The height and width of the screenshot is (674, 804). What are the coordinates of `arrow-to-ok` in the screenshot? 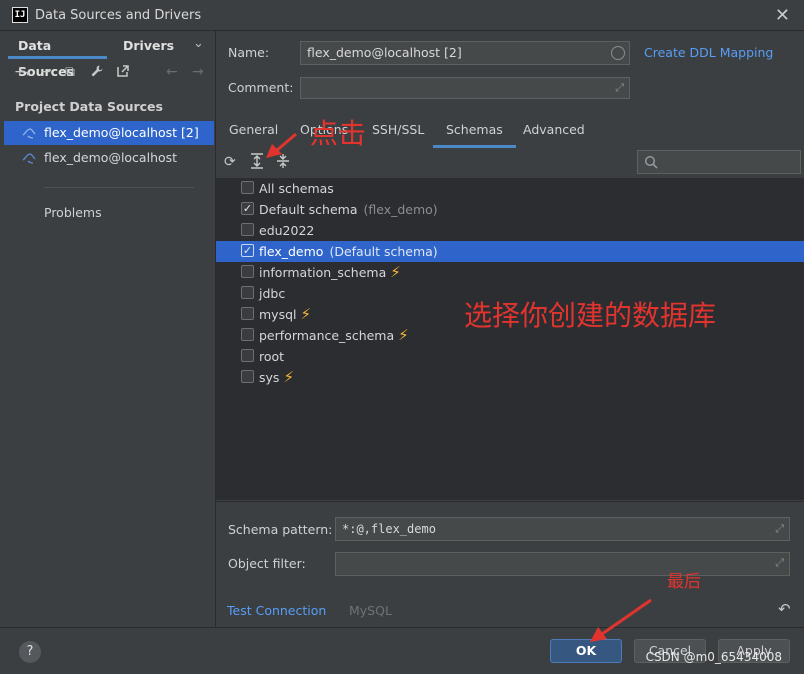 It's located at (621, 620).